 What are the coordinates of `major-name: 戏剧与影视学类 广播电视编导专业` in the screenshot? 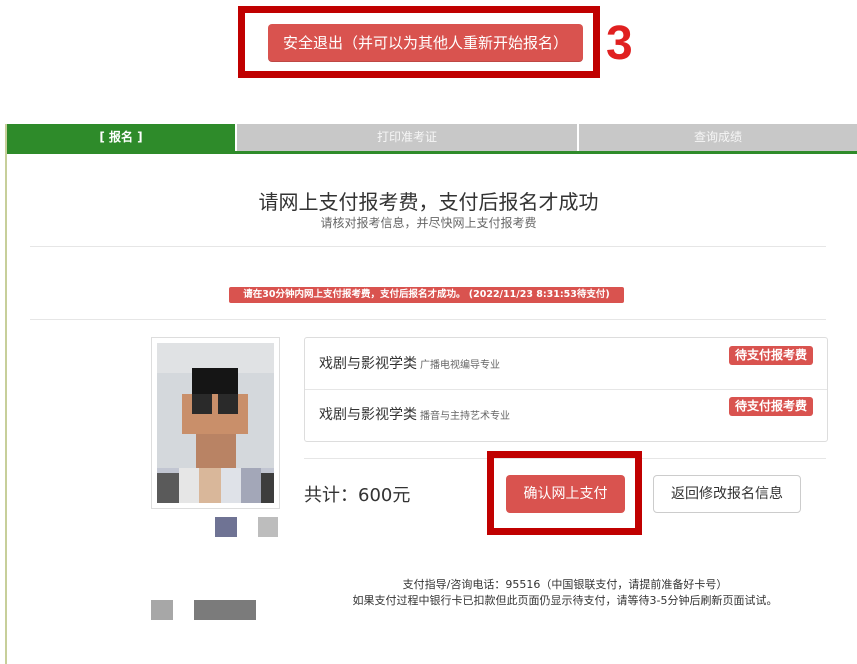 It's located at (409, 363).